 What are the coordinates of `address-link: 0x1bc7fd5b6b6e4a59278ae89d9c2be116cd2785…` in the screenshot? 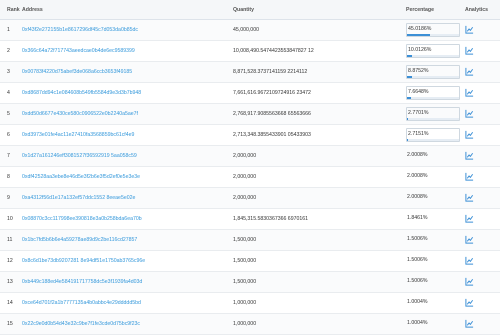 It's located at (79, 240).